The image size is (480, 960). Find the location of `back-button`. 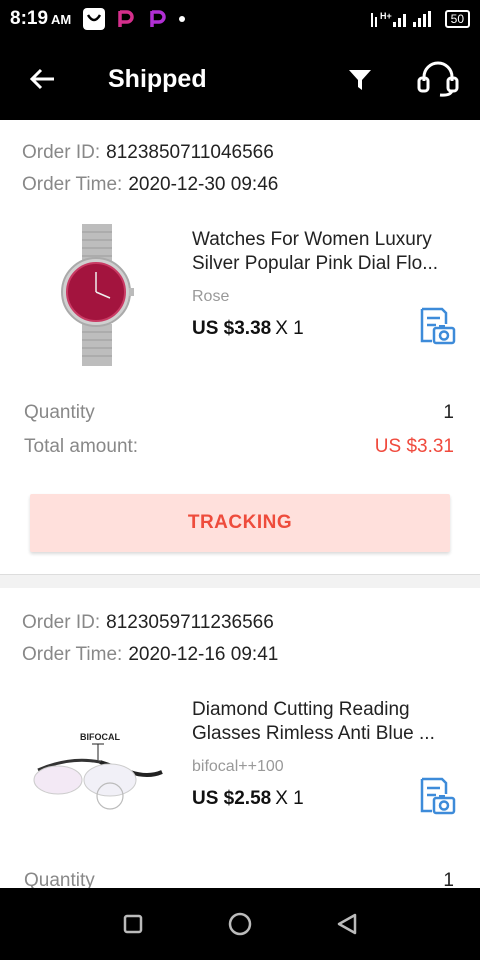

back-button is located at coordinates (42, 79).